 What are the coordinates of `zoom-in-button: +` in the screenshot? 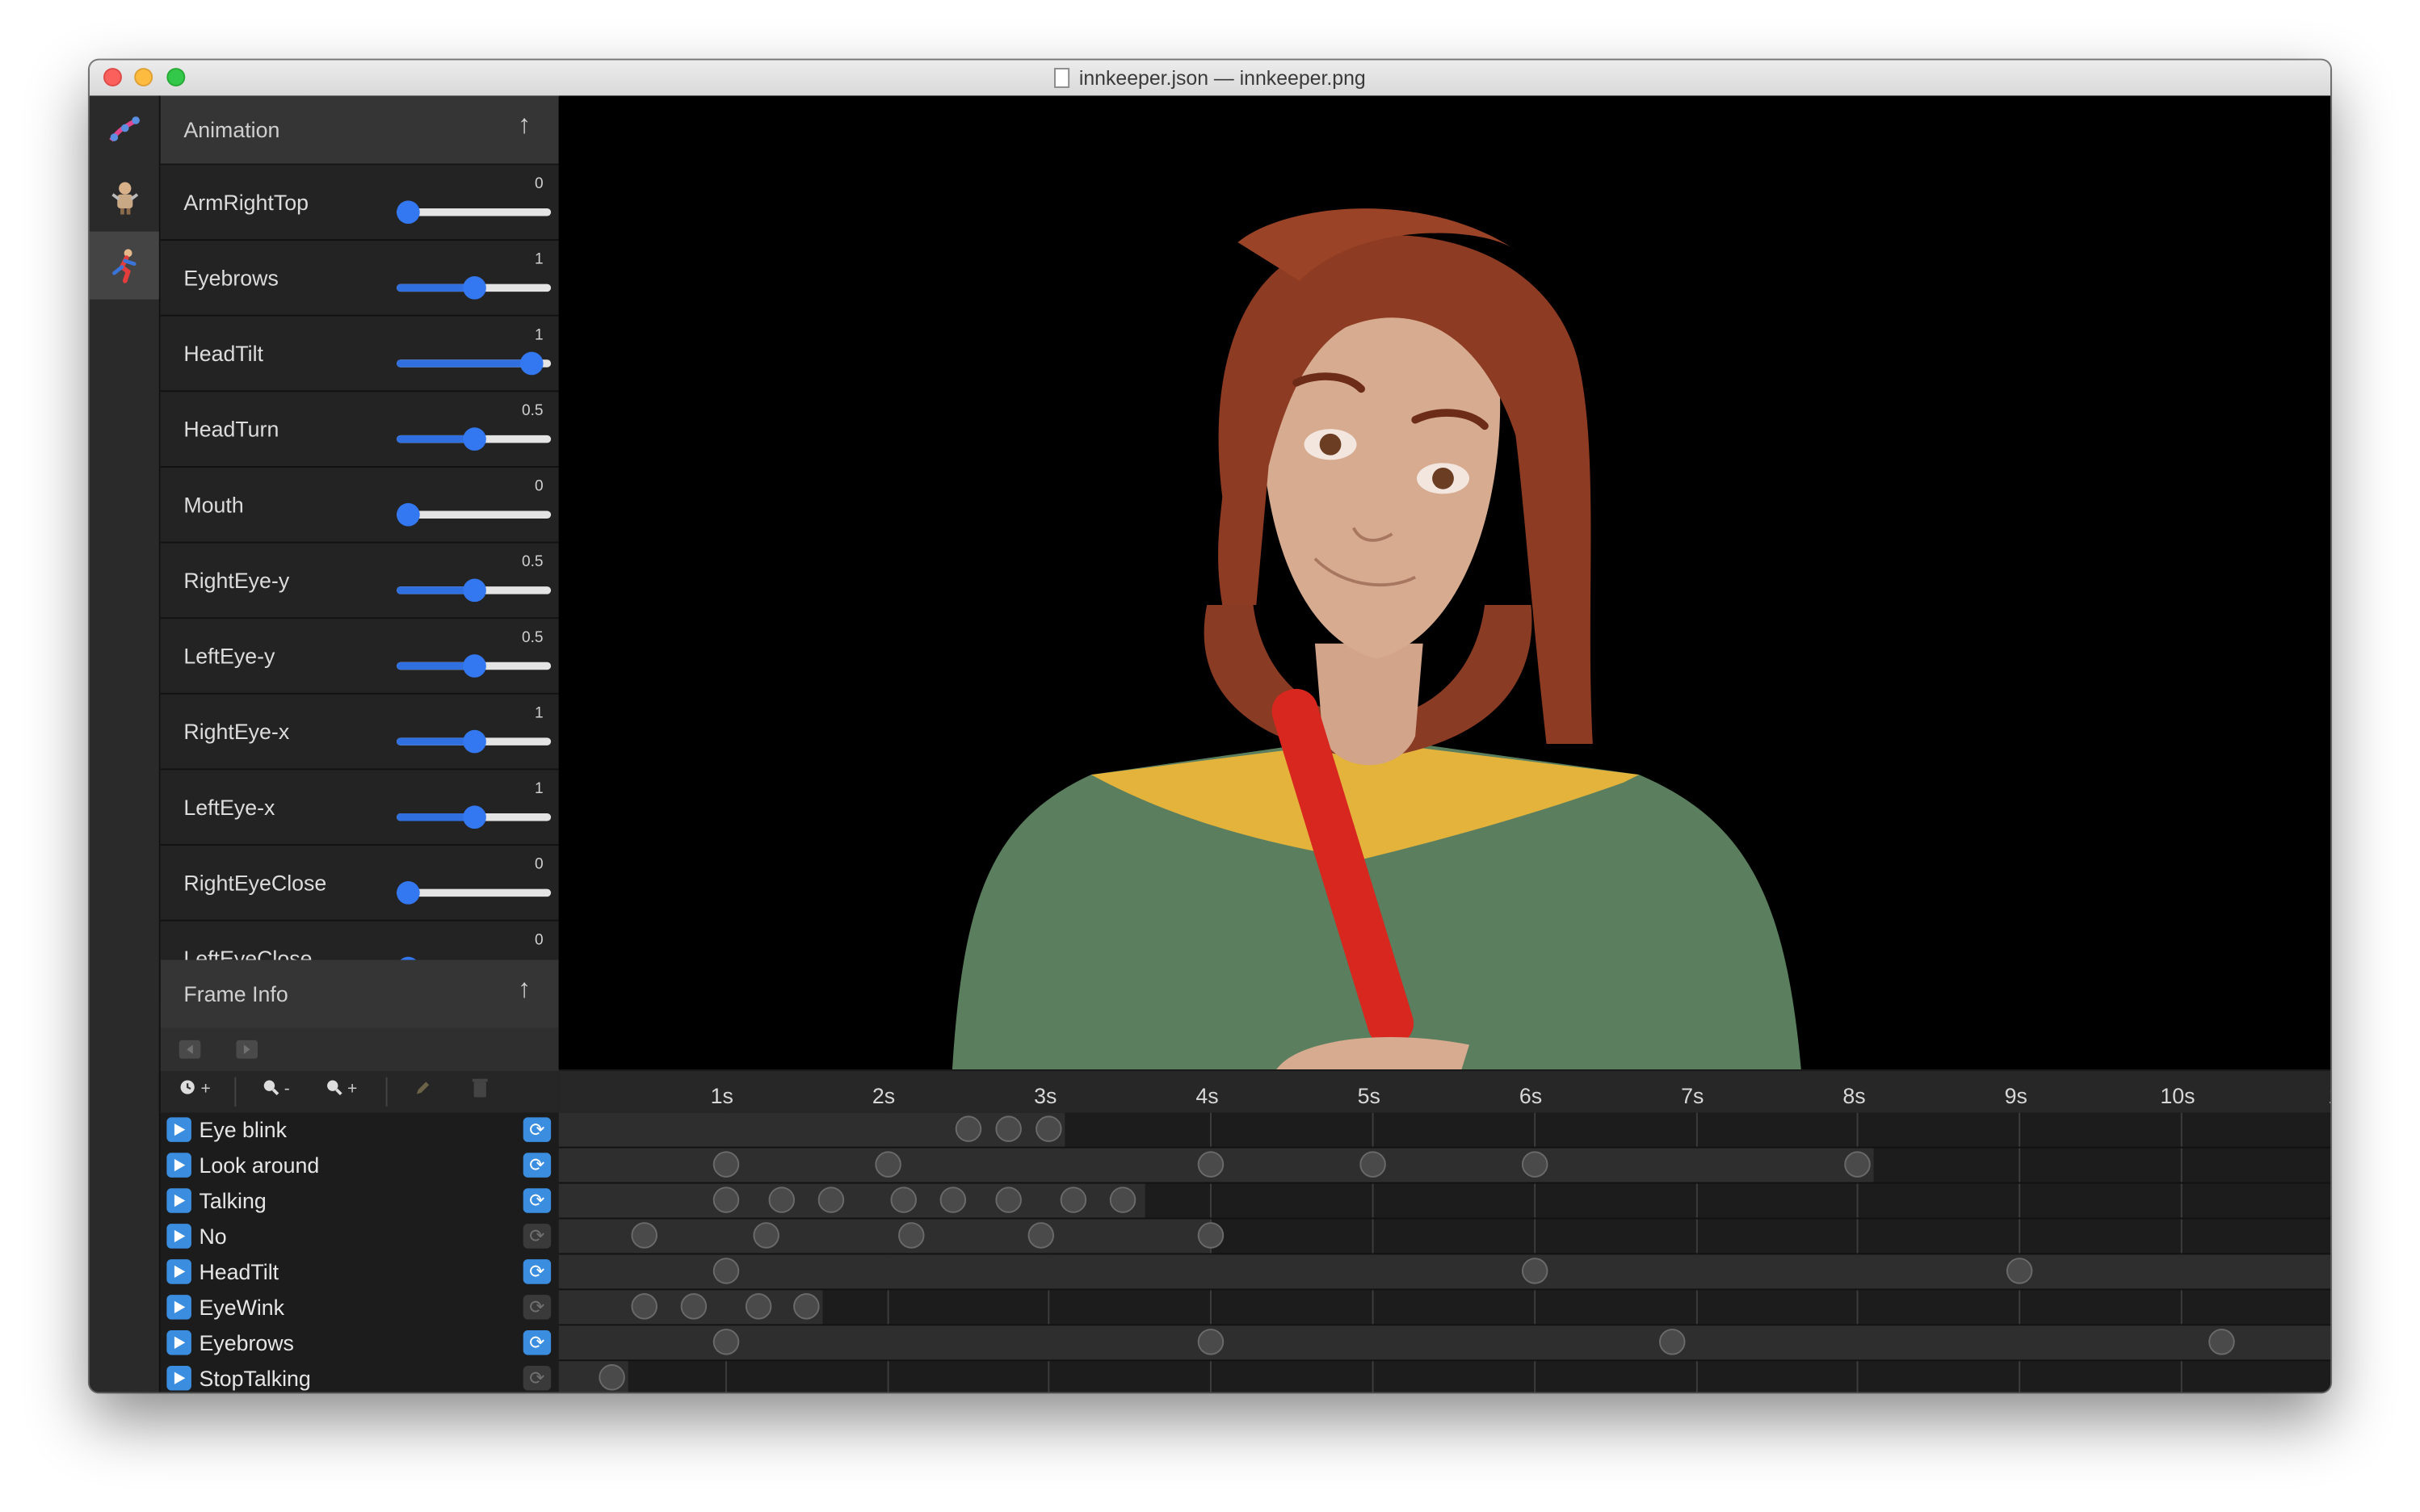 It's located at (341, 1088).